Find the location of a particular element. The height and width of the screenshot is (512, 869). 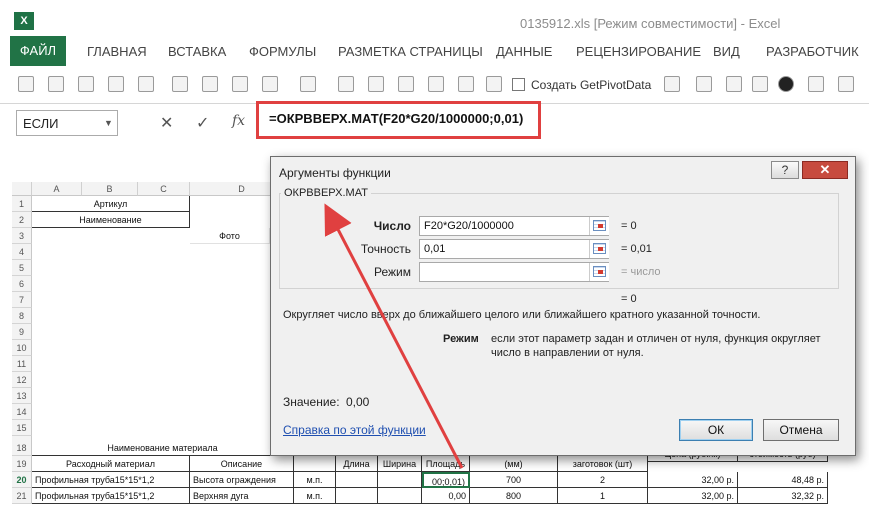

row-header: 13 is located at coordinates (22, 396).